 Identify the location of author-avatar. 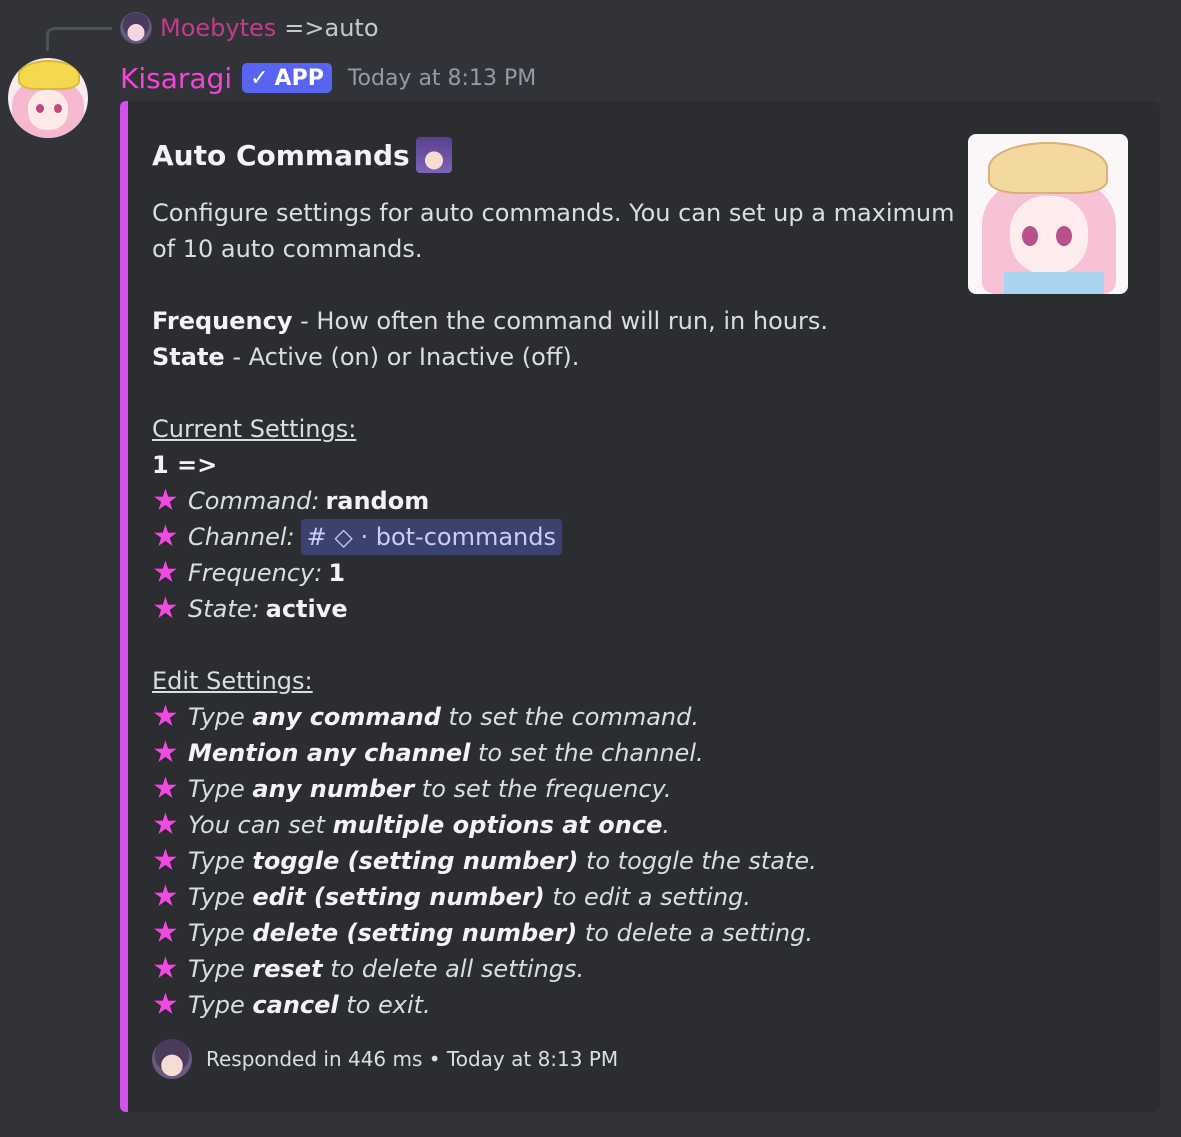
(48, 98).